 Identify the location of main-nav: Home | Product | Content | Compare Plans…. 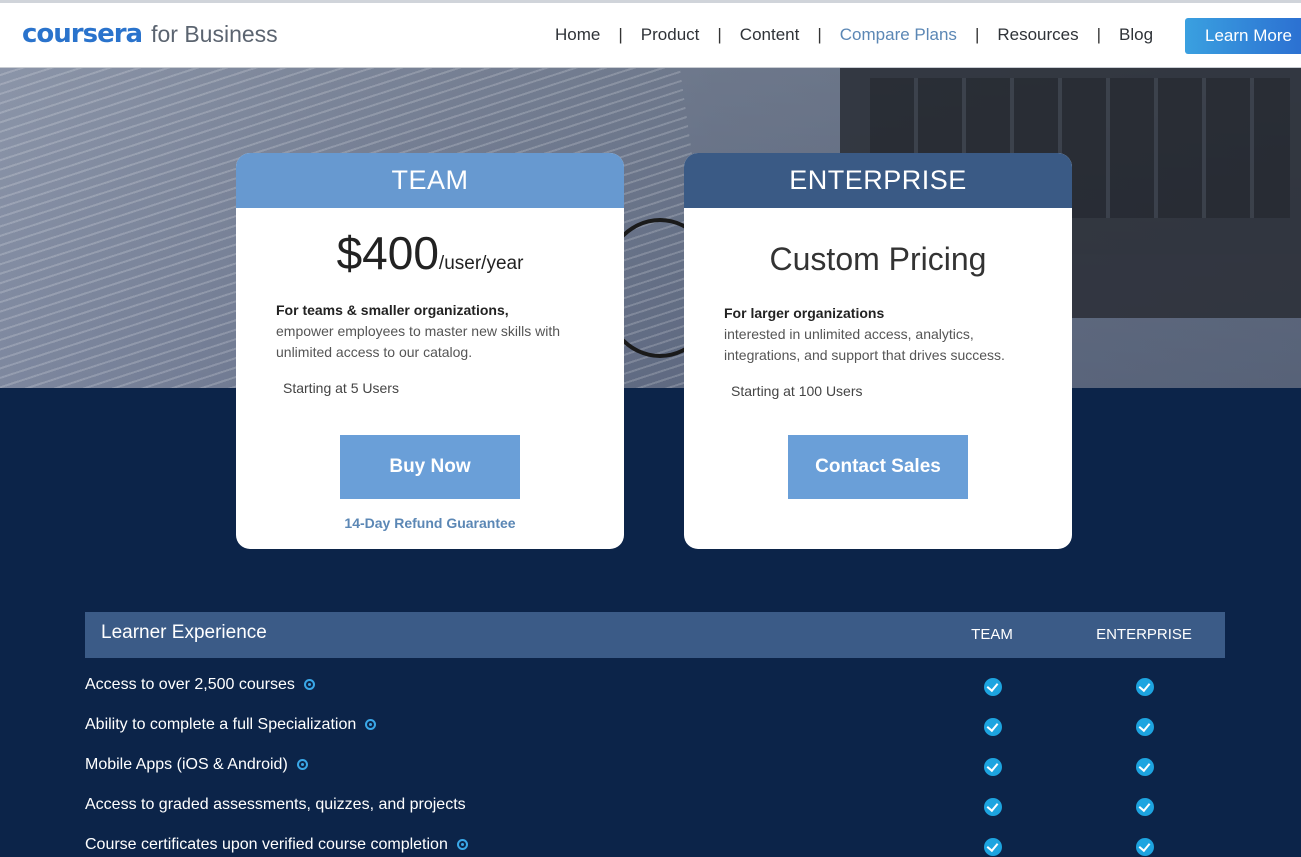
(854, 35).